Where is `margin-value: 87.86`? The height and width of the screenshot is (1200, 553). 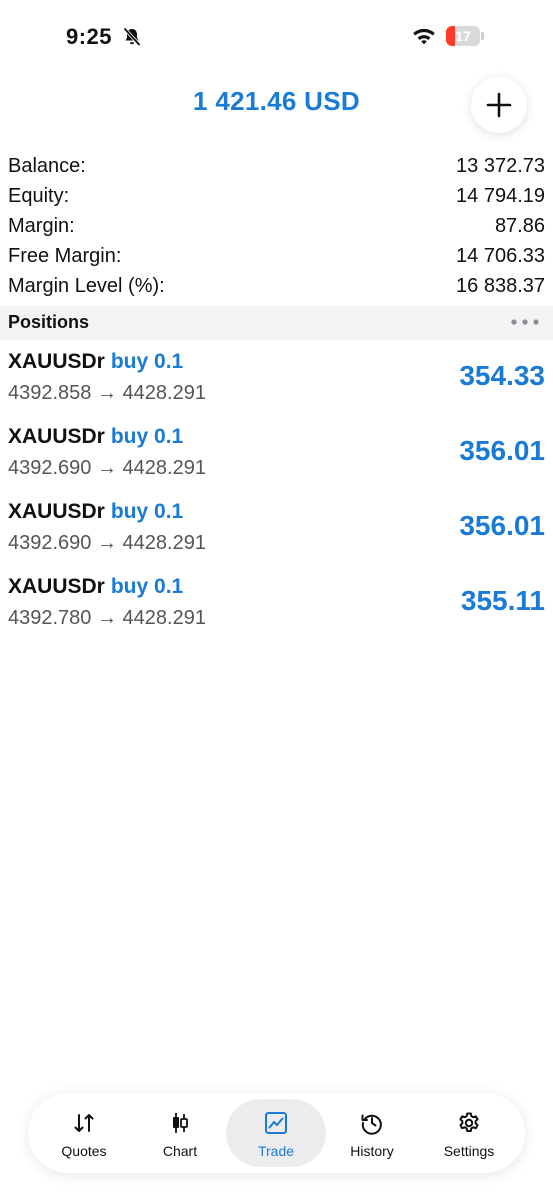
margin-value: 87.86 is located at coordinates (519, 225).